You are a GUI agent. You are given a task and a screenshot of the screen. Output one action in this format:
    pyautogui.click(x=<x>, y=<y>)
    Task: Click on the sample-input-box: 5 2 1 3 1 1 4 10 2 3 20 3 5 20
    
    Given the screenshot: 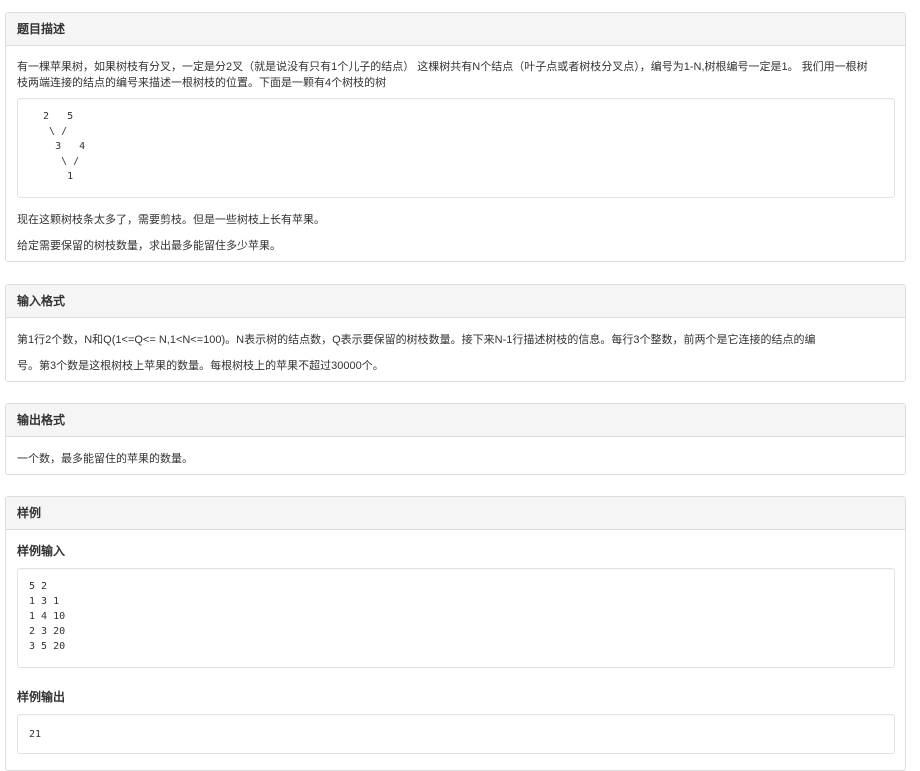 What is the action you would take?
    pyautogui.click(x=456, y=618)
    